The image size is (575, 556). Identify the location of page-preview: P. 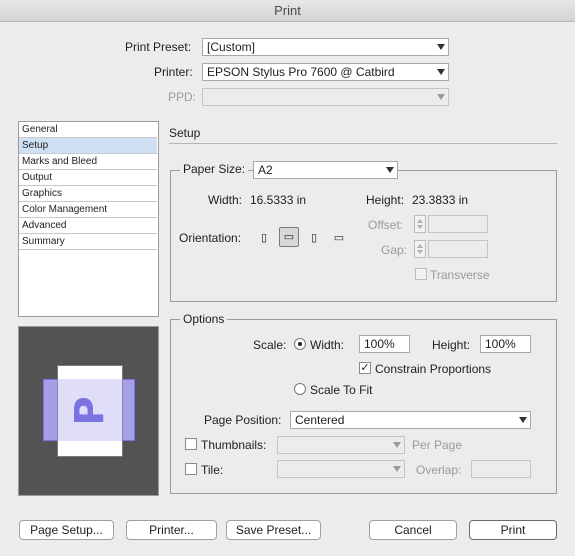
(88, 411).